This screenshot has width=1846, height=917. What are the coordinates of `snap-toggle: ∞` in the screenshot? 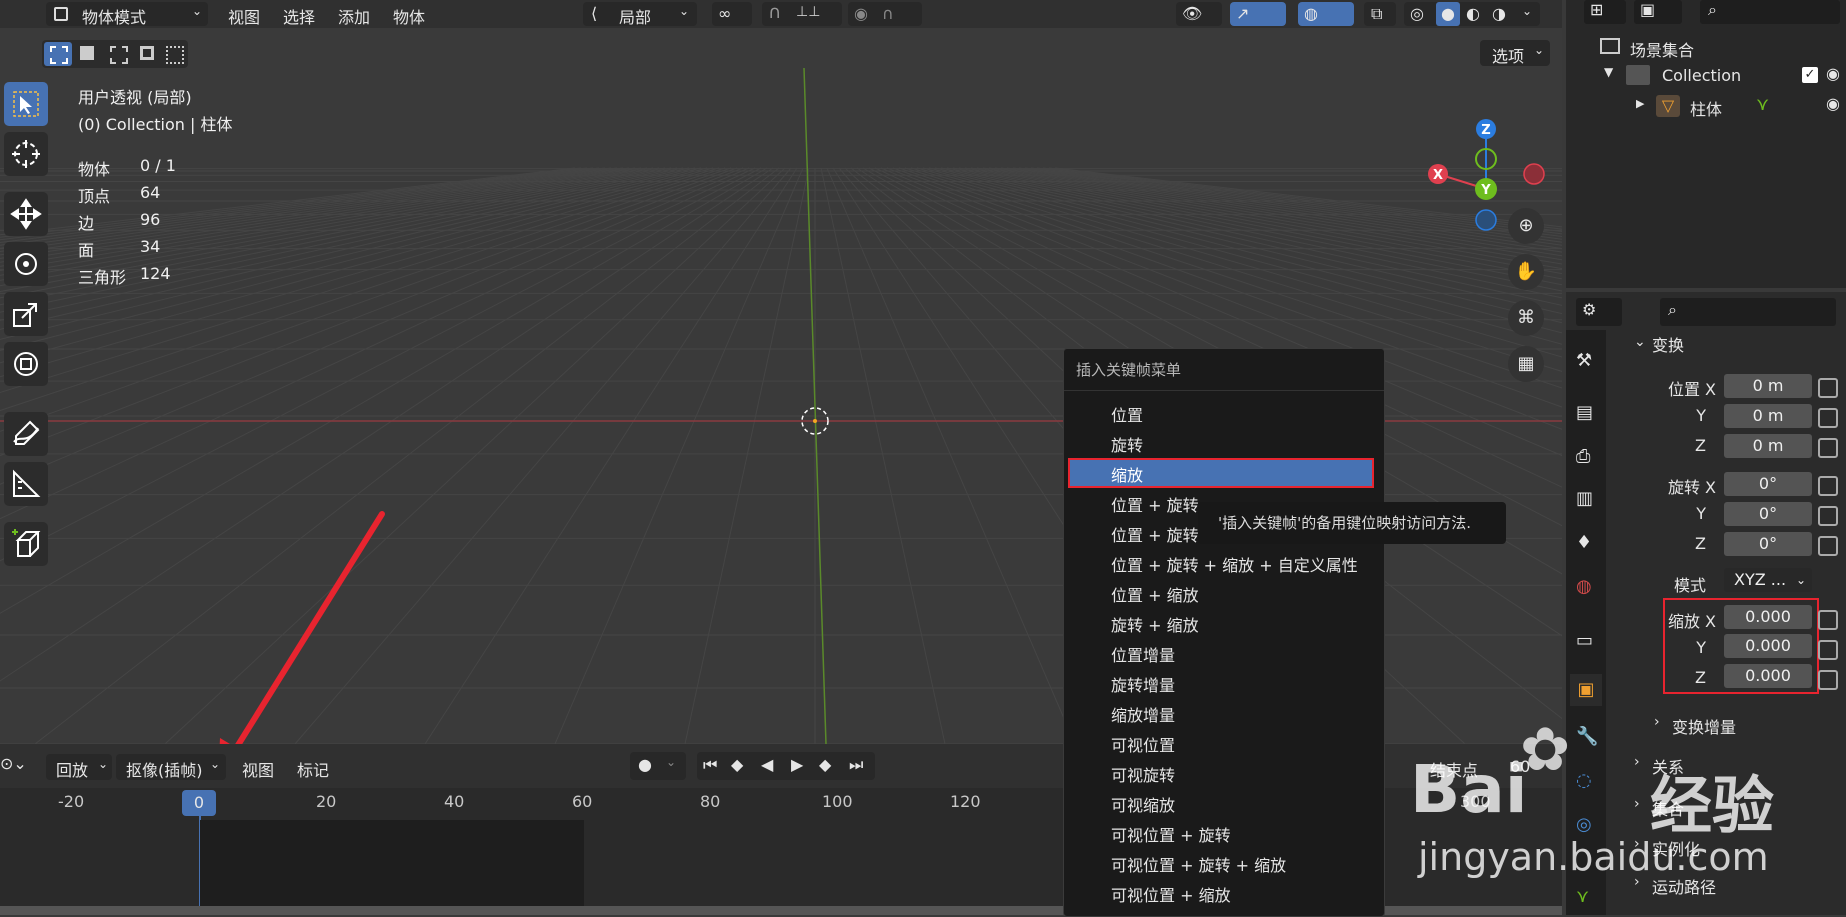 It's located at (732, 14).